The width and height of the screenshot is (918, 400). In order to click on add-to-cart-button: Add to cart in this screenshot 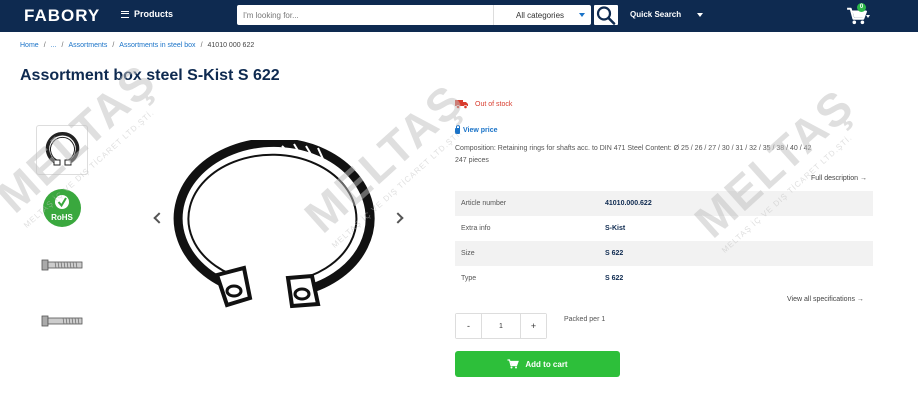, I will do `click(537, 364)`.